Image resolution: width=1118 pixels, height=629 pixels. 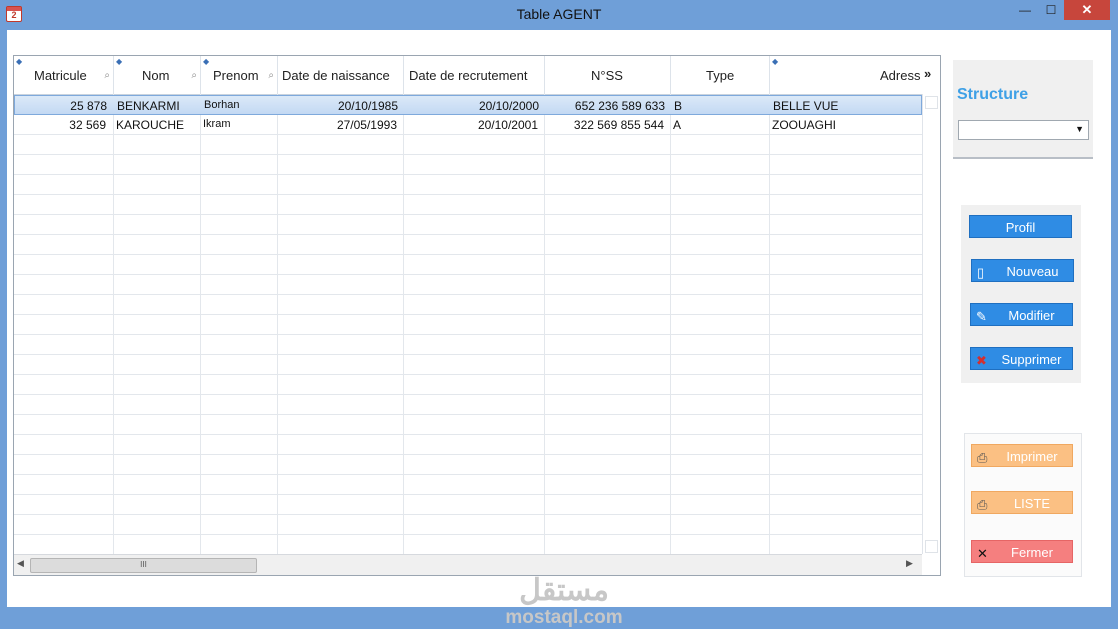 What do you see at coordinates (222, 105) in the screenshot?
I see `cell-prenom: Borhan` at bounding box center [222, 105].